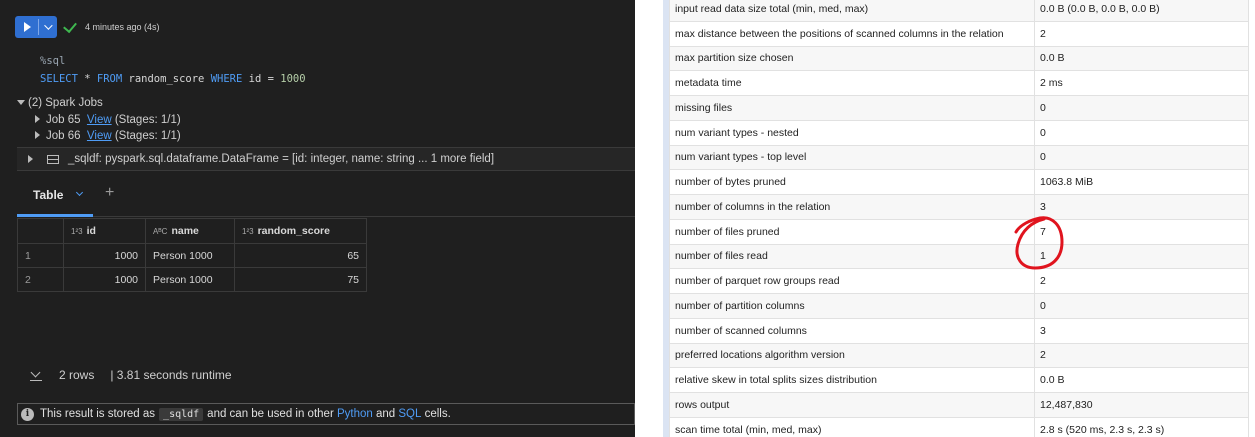  I want to click on result-tabs: Table +, so click(326, 194).